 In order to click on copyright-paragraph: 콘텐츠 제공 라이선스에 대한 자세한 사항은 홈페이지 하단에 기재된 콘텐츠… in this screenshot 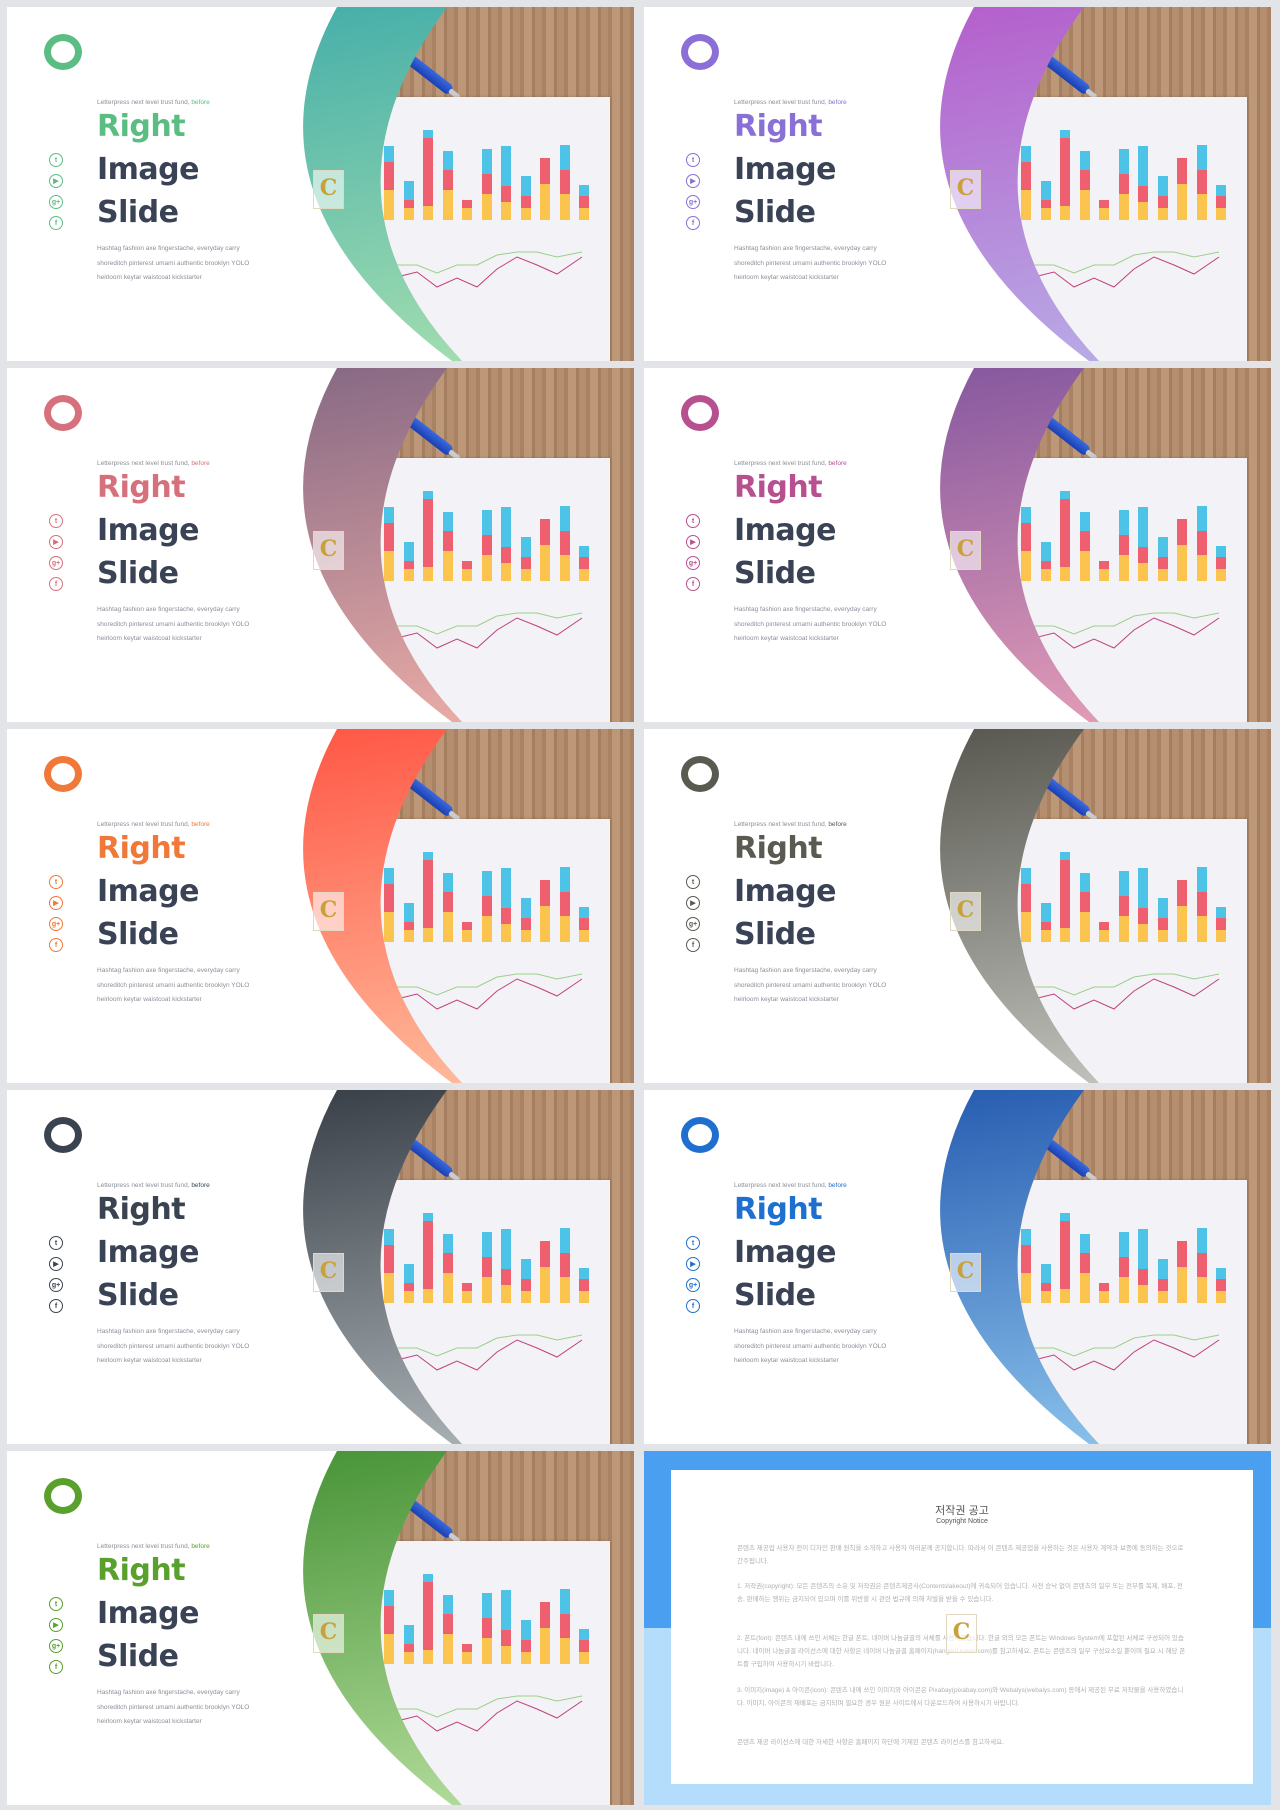, I will do `click(870, 1742)`.